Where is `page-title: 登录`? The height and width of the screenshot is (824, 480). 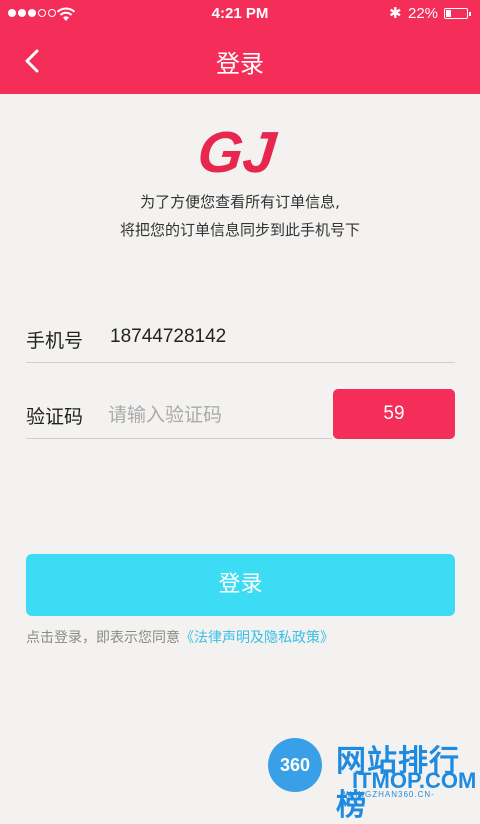
page-title: 登录 is located at coordinates (240, 64).